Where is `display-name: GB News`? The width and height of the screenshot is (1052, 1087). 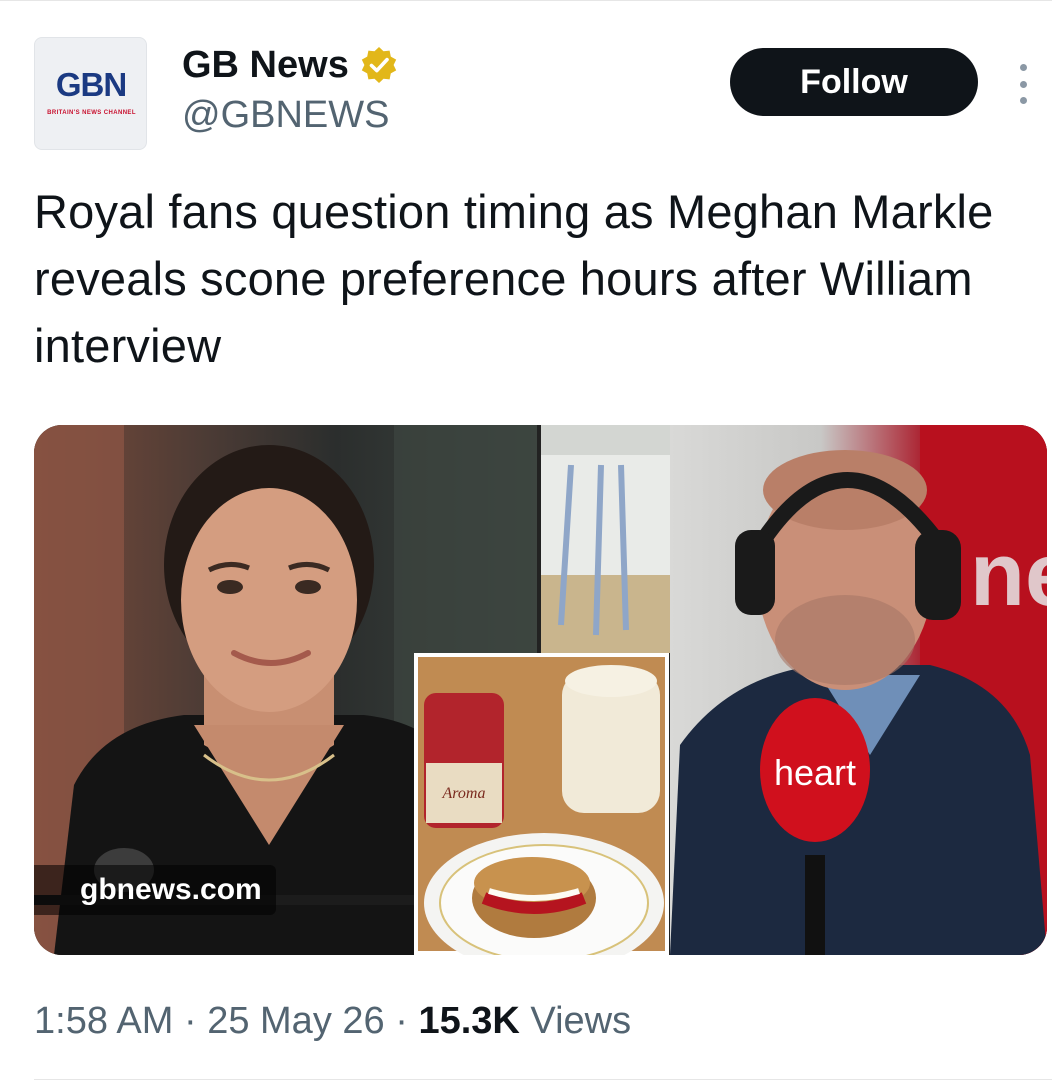 display-name: GB News is located at coordinates (290, 65).